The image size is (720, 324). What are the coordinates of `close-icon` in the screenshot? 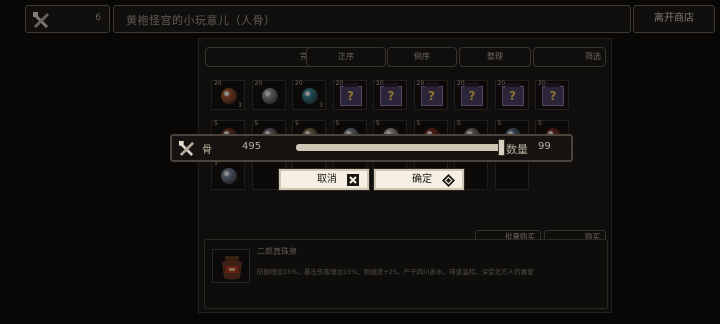 It's located at (353, 180).